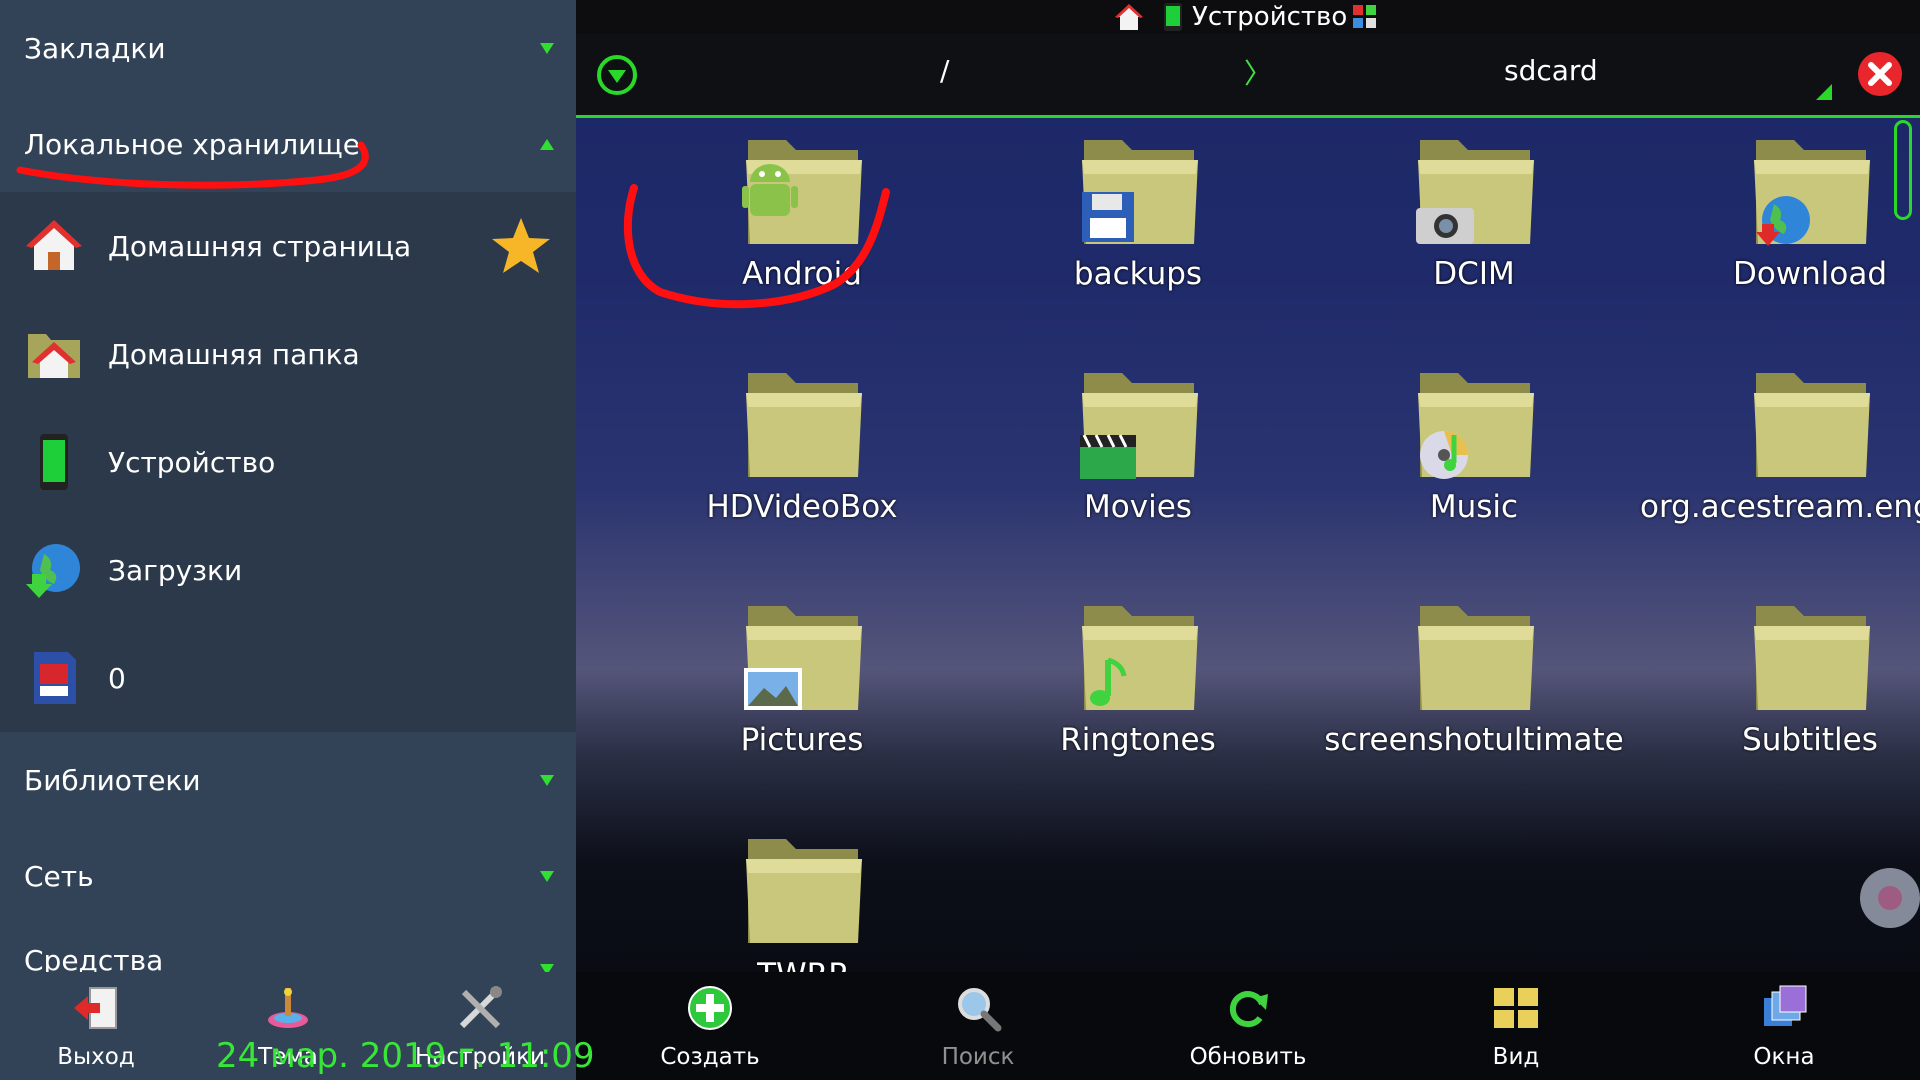  Describe the element at coordinates (1785, 232) in the screenshot. I see `folder-item: Download` at that location.